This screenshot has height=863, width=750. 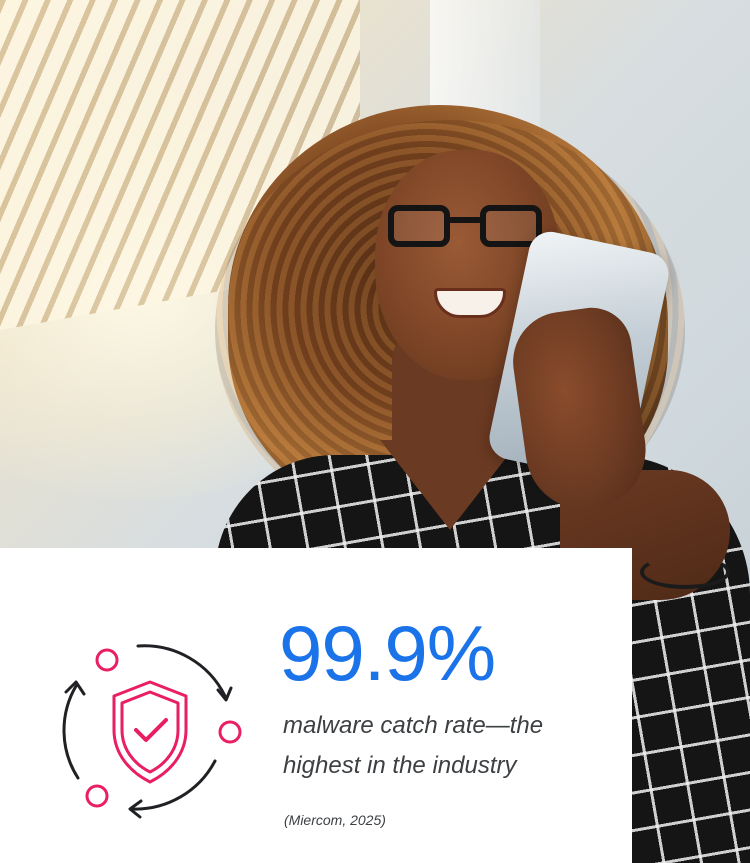 I want to click on shield-outer, so click(x=150, y=732).